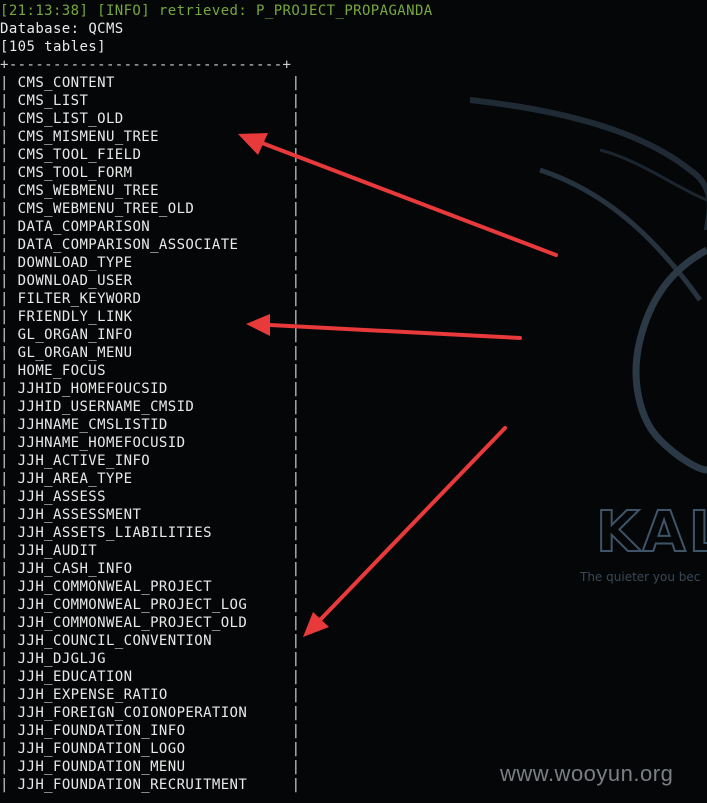 This screenshot has height=803, width=707. Describe the element at coordinates (88, 191) in the screenshot. I see `table-name: CMS_WEBMENU_TREE` at that location.